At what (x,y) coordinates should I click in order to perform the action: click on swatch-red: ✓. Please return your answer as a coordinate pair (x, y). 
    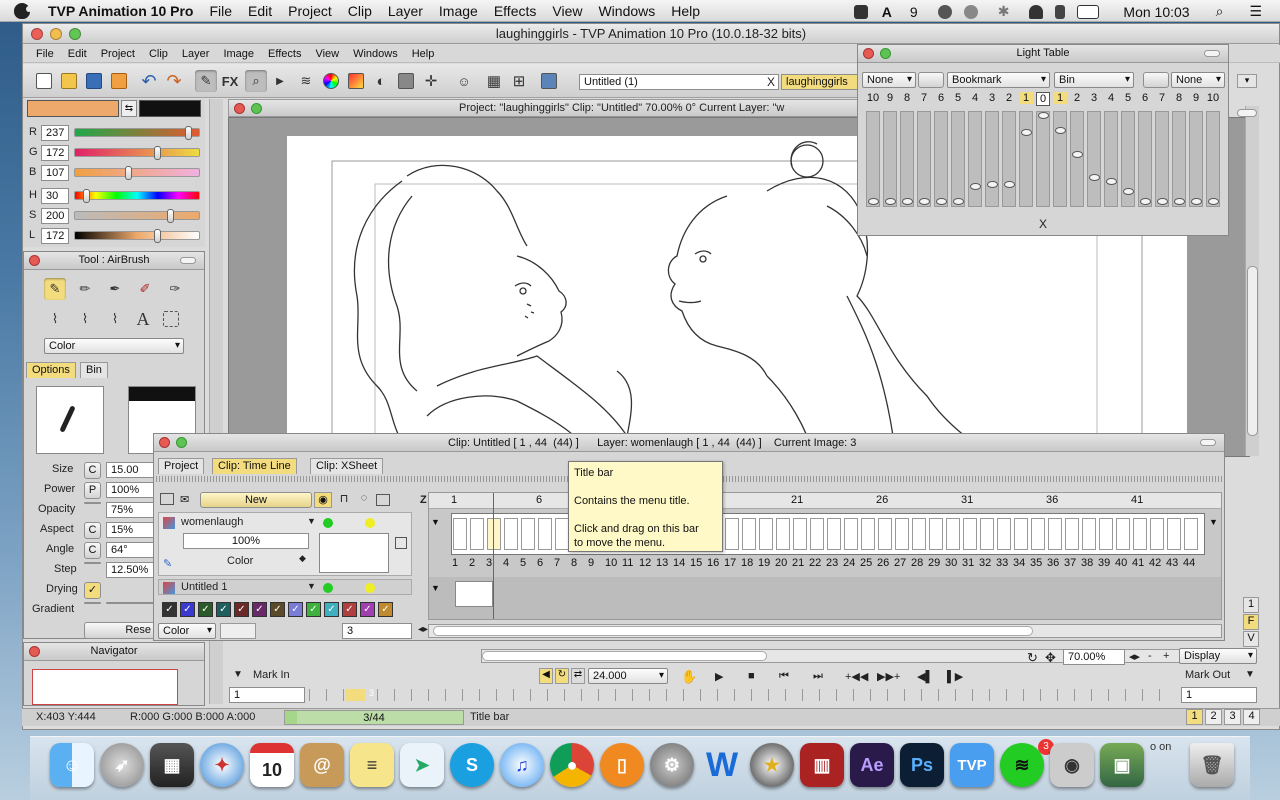
    Looking at the image, I should click on (349, 609).